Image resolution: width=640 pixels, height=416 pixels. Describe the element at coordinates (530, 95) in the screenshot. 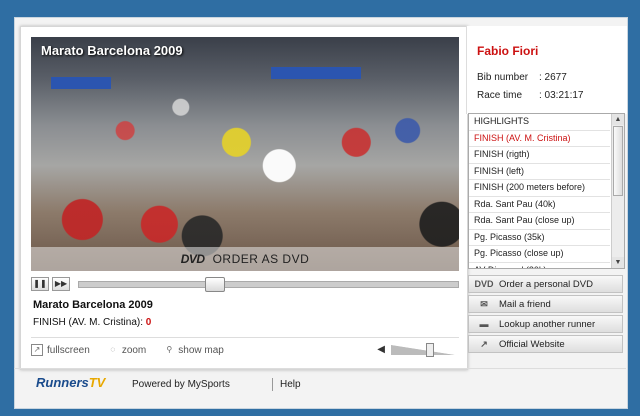

I see `race-time-row: Race time : 03:21:17` at that location.